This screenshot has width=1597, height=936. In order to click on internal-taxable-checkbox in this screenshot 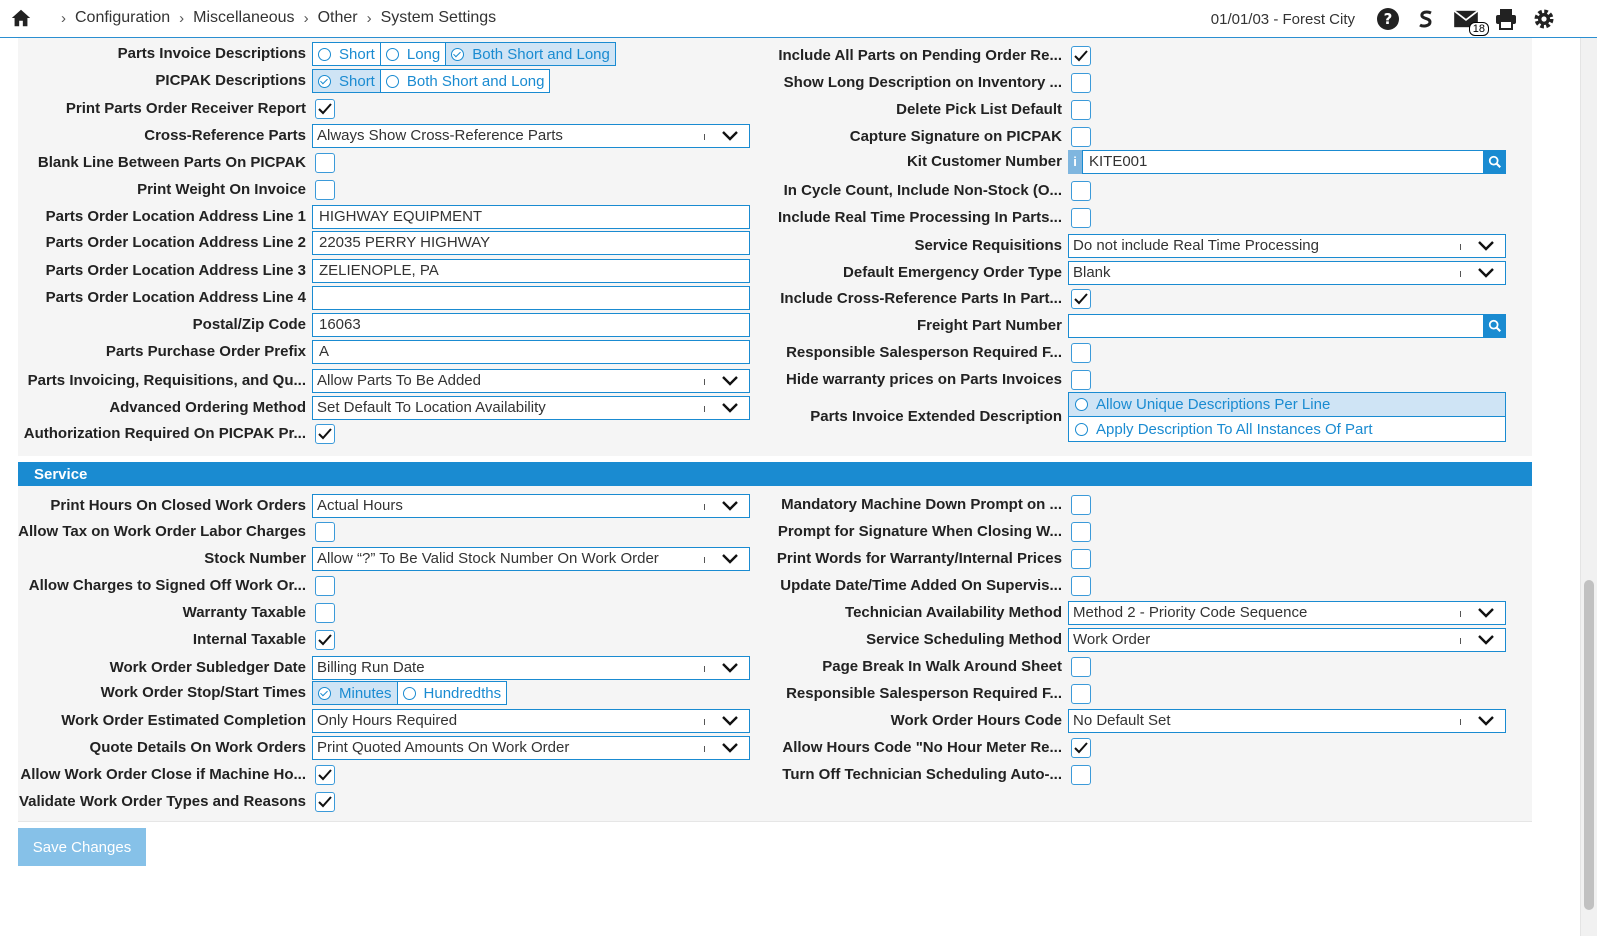, I will do `click(325, 640)`.